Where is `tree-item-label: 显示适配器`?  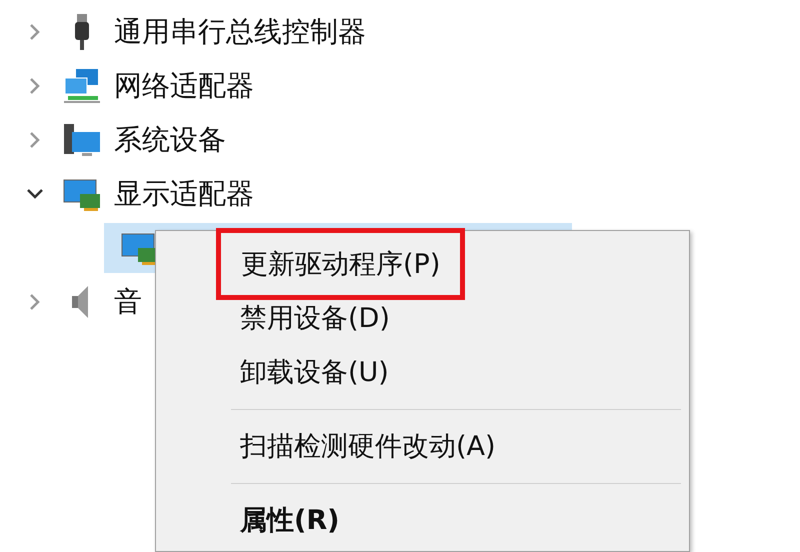
tree-item-label: 显示适配器 is located at coordinates (184, 194).